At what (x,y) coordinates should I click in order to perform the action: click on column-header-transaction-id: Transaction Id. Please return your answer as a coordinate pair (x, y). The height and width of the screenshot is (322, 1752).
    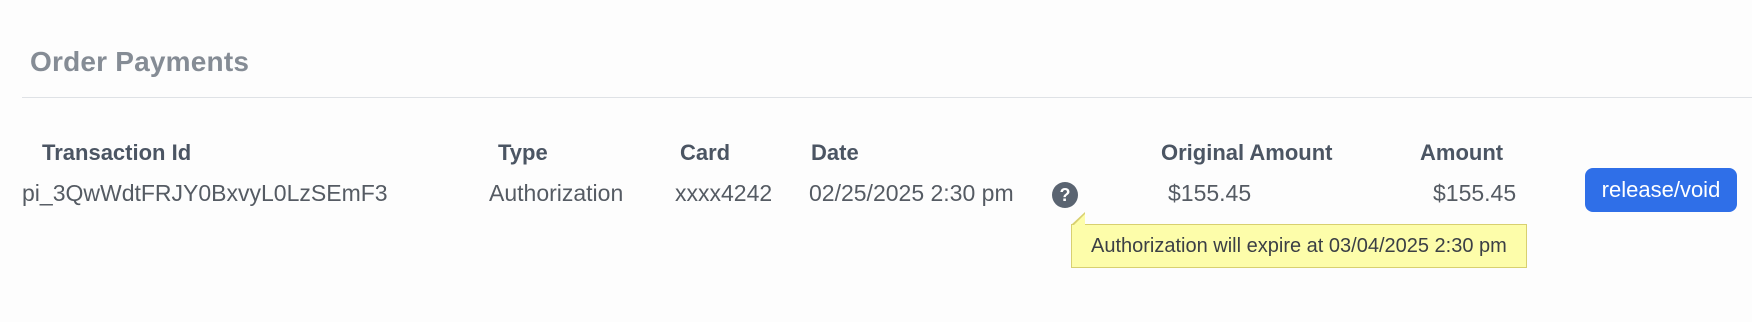
    Looking at the image, I should click on (117, 152).